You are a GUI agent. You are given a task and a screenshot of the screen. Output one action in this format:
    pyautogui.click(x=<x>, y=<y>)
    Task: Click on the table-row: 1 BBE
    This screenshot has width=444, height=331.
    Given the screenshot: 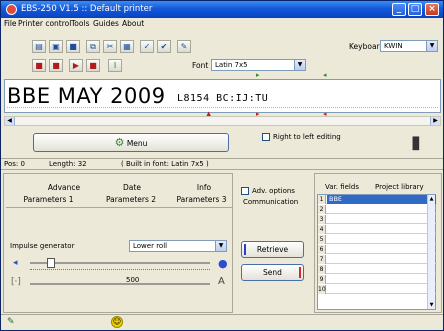 What is the action you would take?
    pyautogui.click(x=377, y=199)
    